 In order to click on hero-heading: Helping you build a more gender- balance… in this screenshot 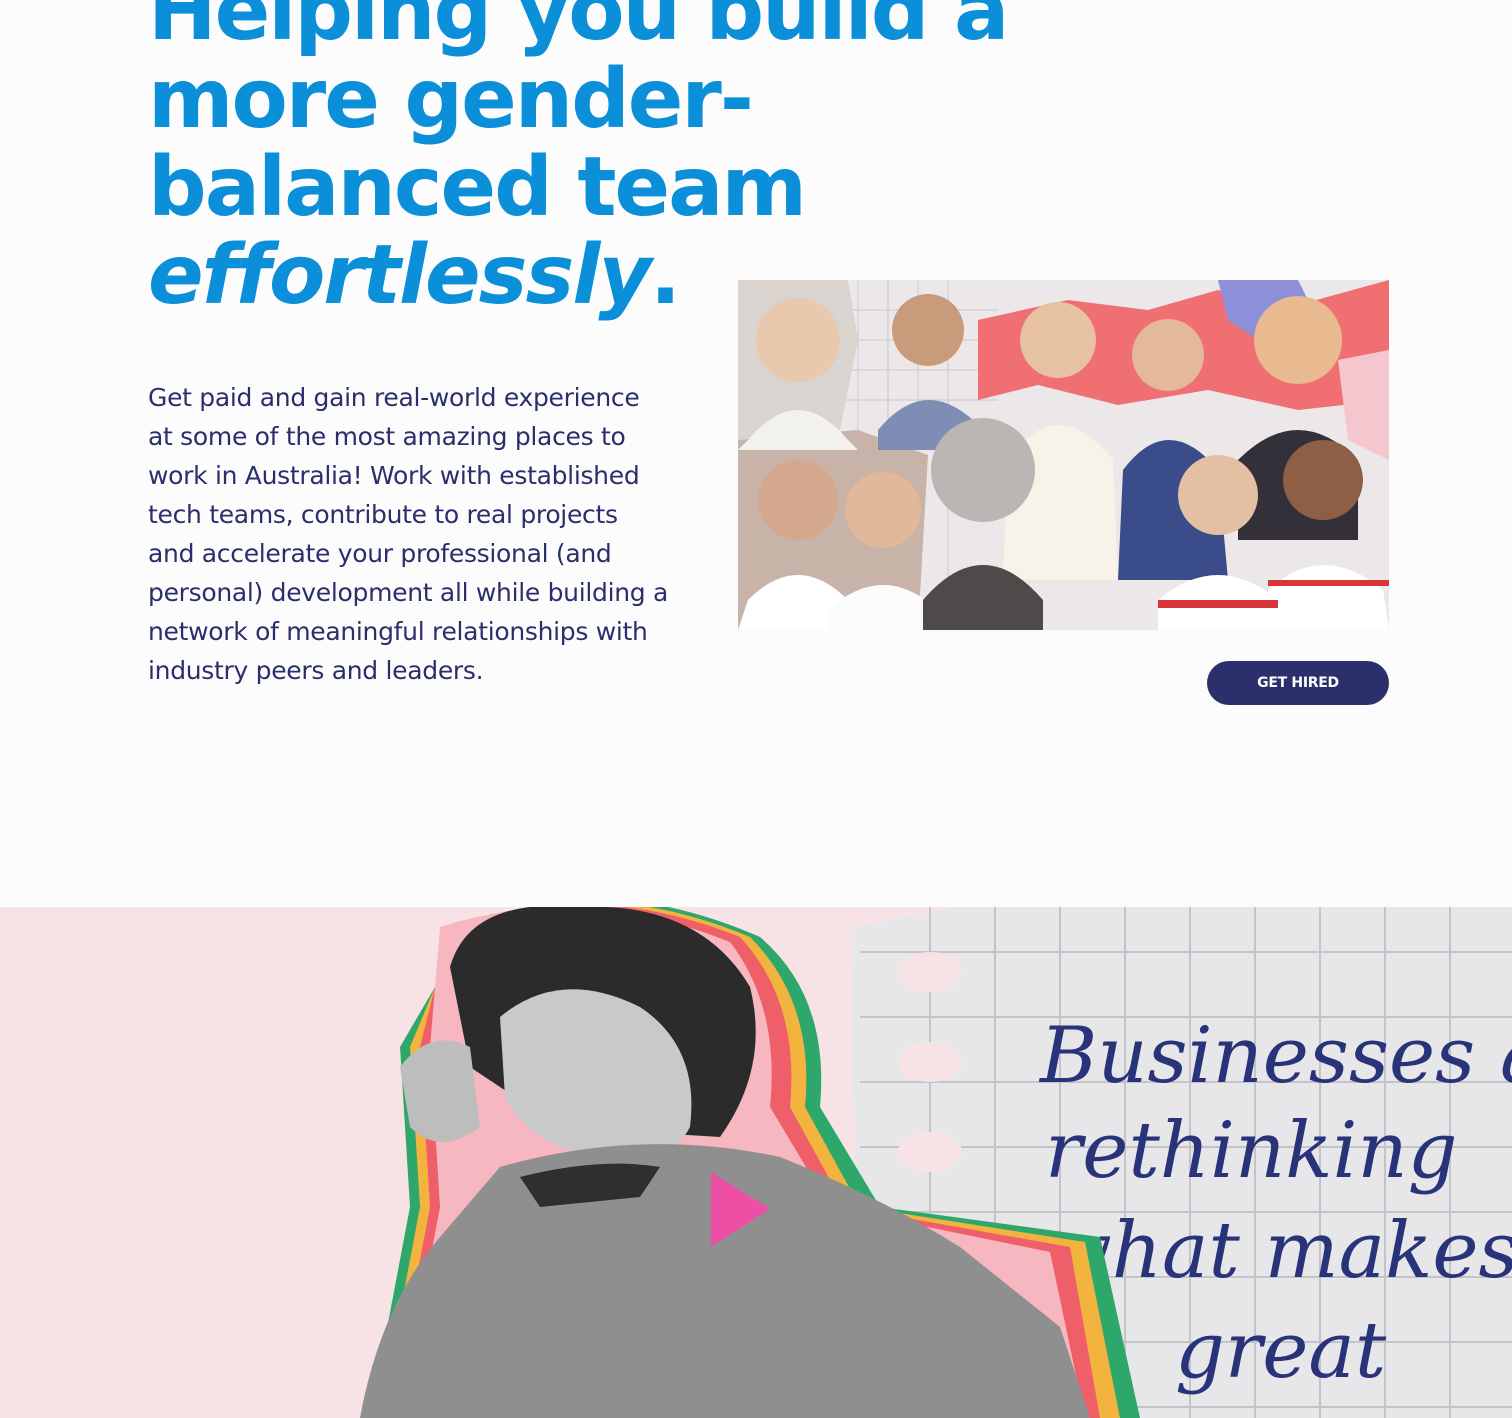, I will do `click(578, 161)`.